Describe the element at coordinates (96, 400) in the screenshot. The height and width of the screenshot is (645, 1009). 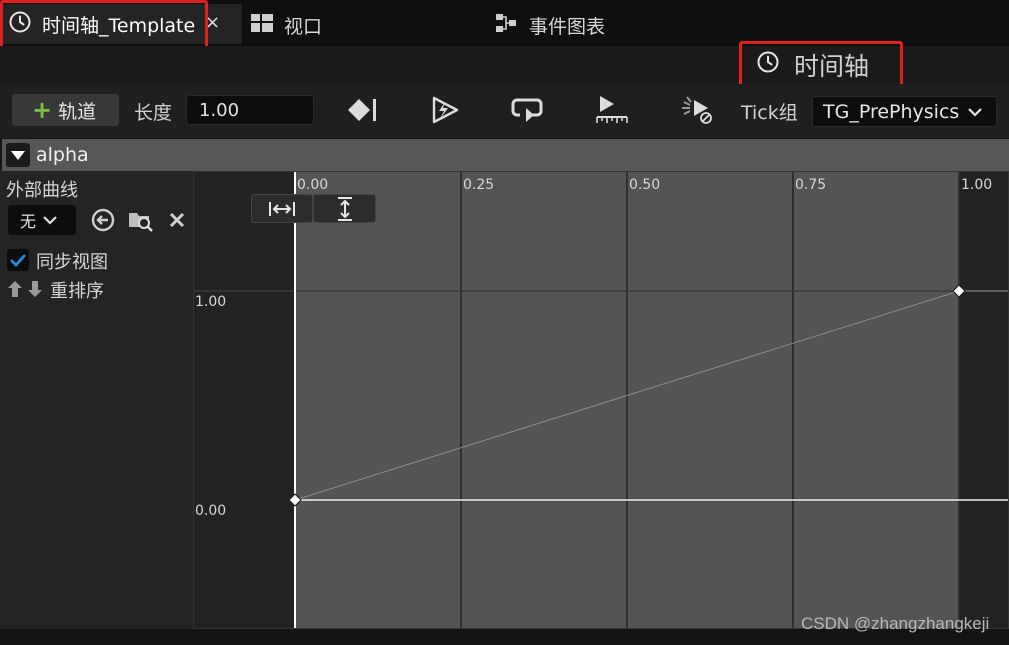
I see `track-properties-panel` at that location.